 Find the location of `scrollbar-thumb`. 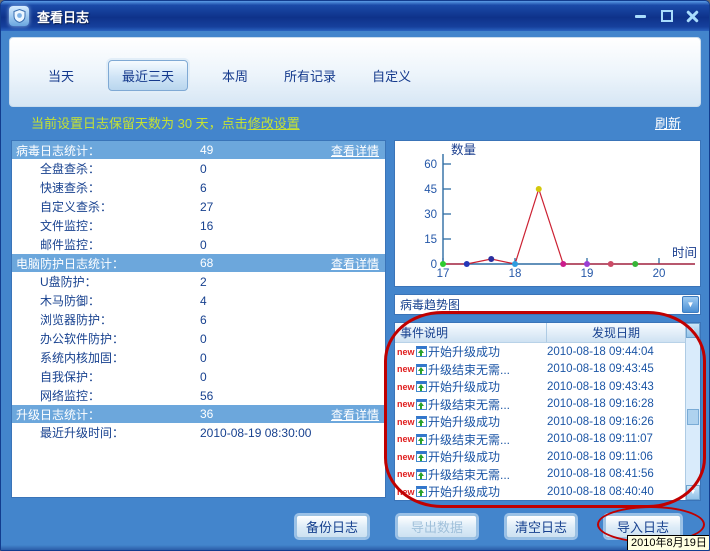

scrollbar-thumb is located at coordinates (693, 417).